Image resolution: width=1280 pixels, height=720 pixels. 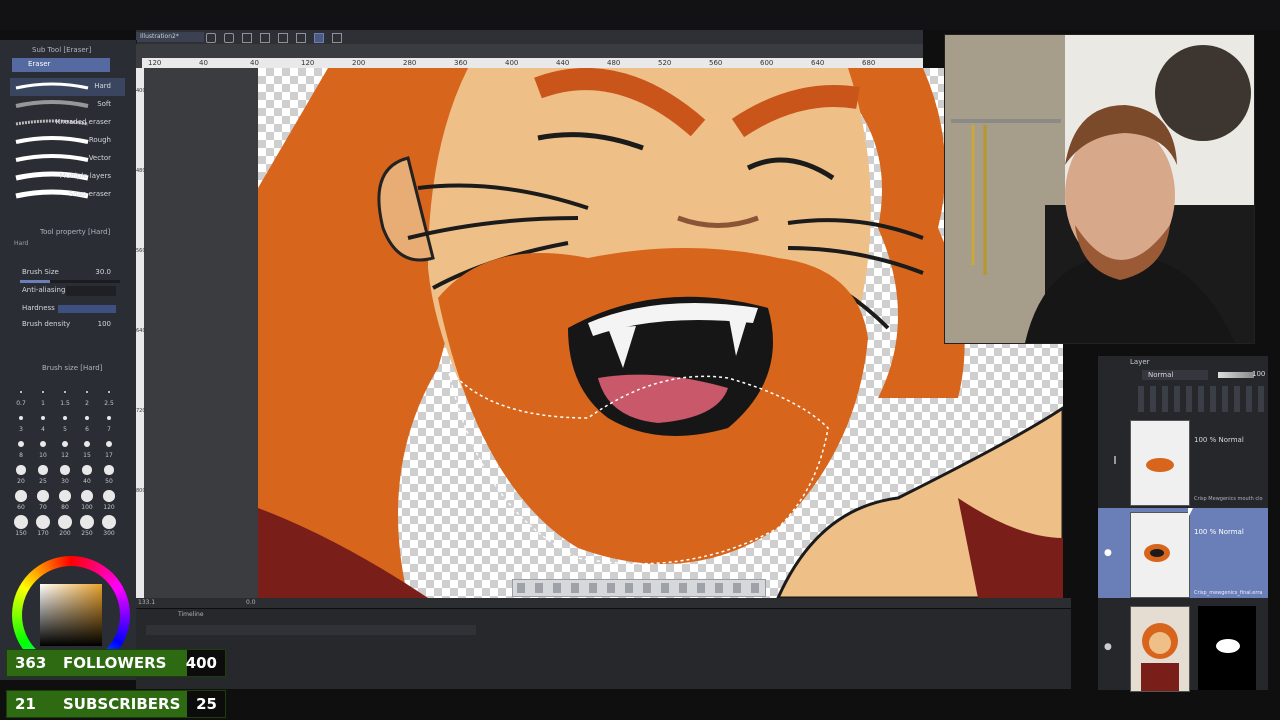 What do you see at coordinates (1183, 461) in the screenshot?
I see `layer-row: 100 % Normal Crisp Mewgenics mouth clo` at bounding box center [1183, 461].